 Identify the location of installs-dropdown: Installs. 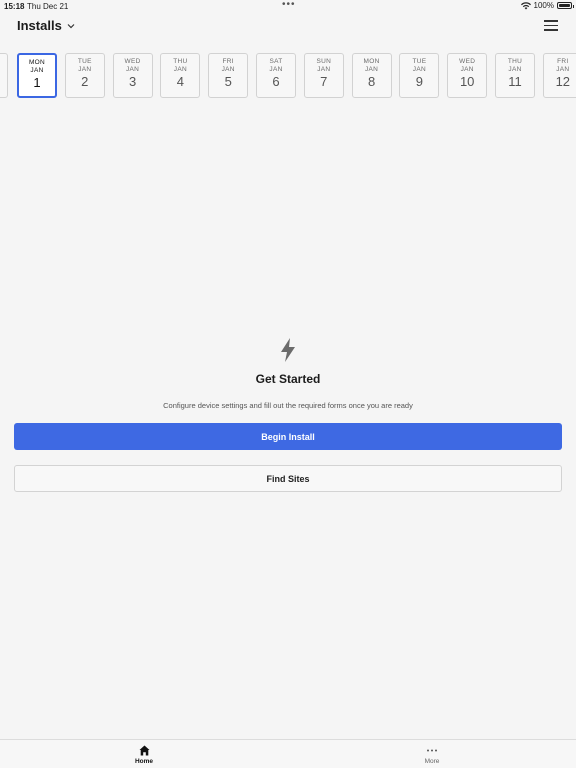
(46, 25).